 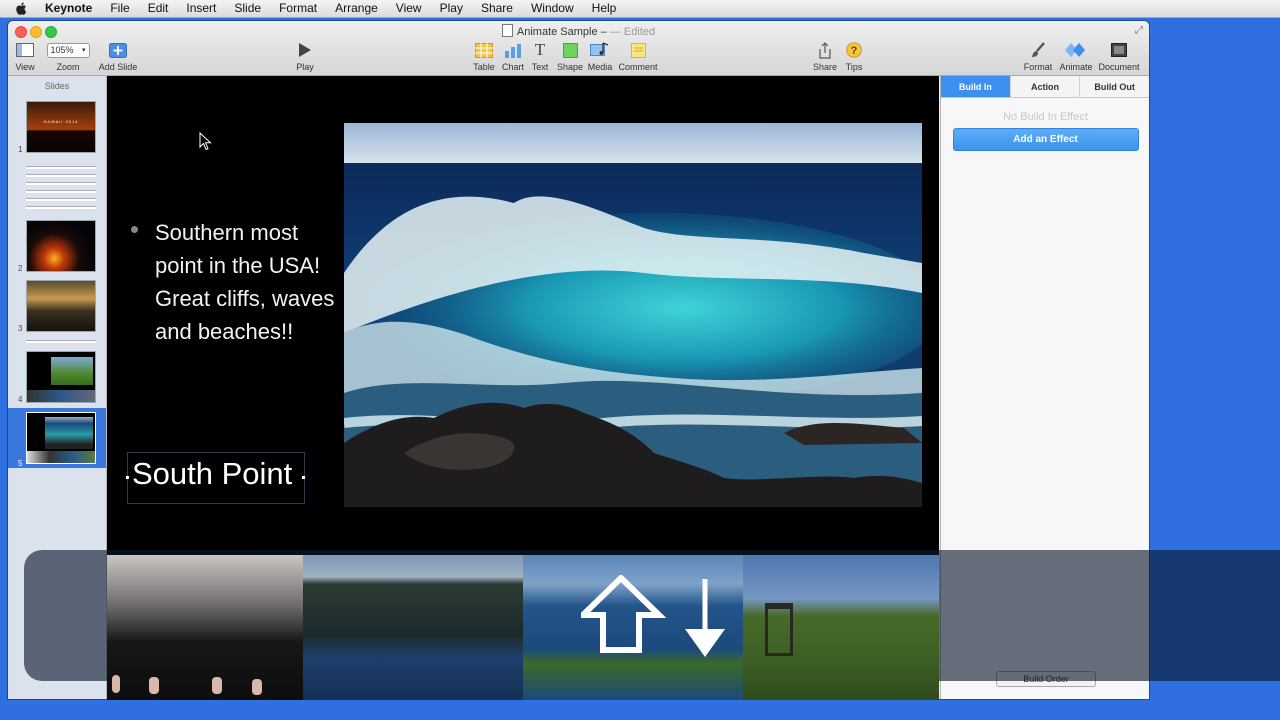 What do you see at coordinates (841, 627) in the screenshot?
I see `film-image-field` at bounding box center [841, 627].